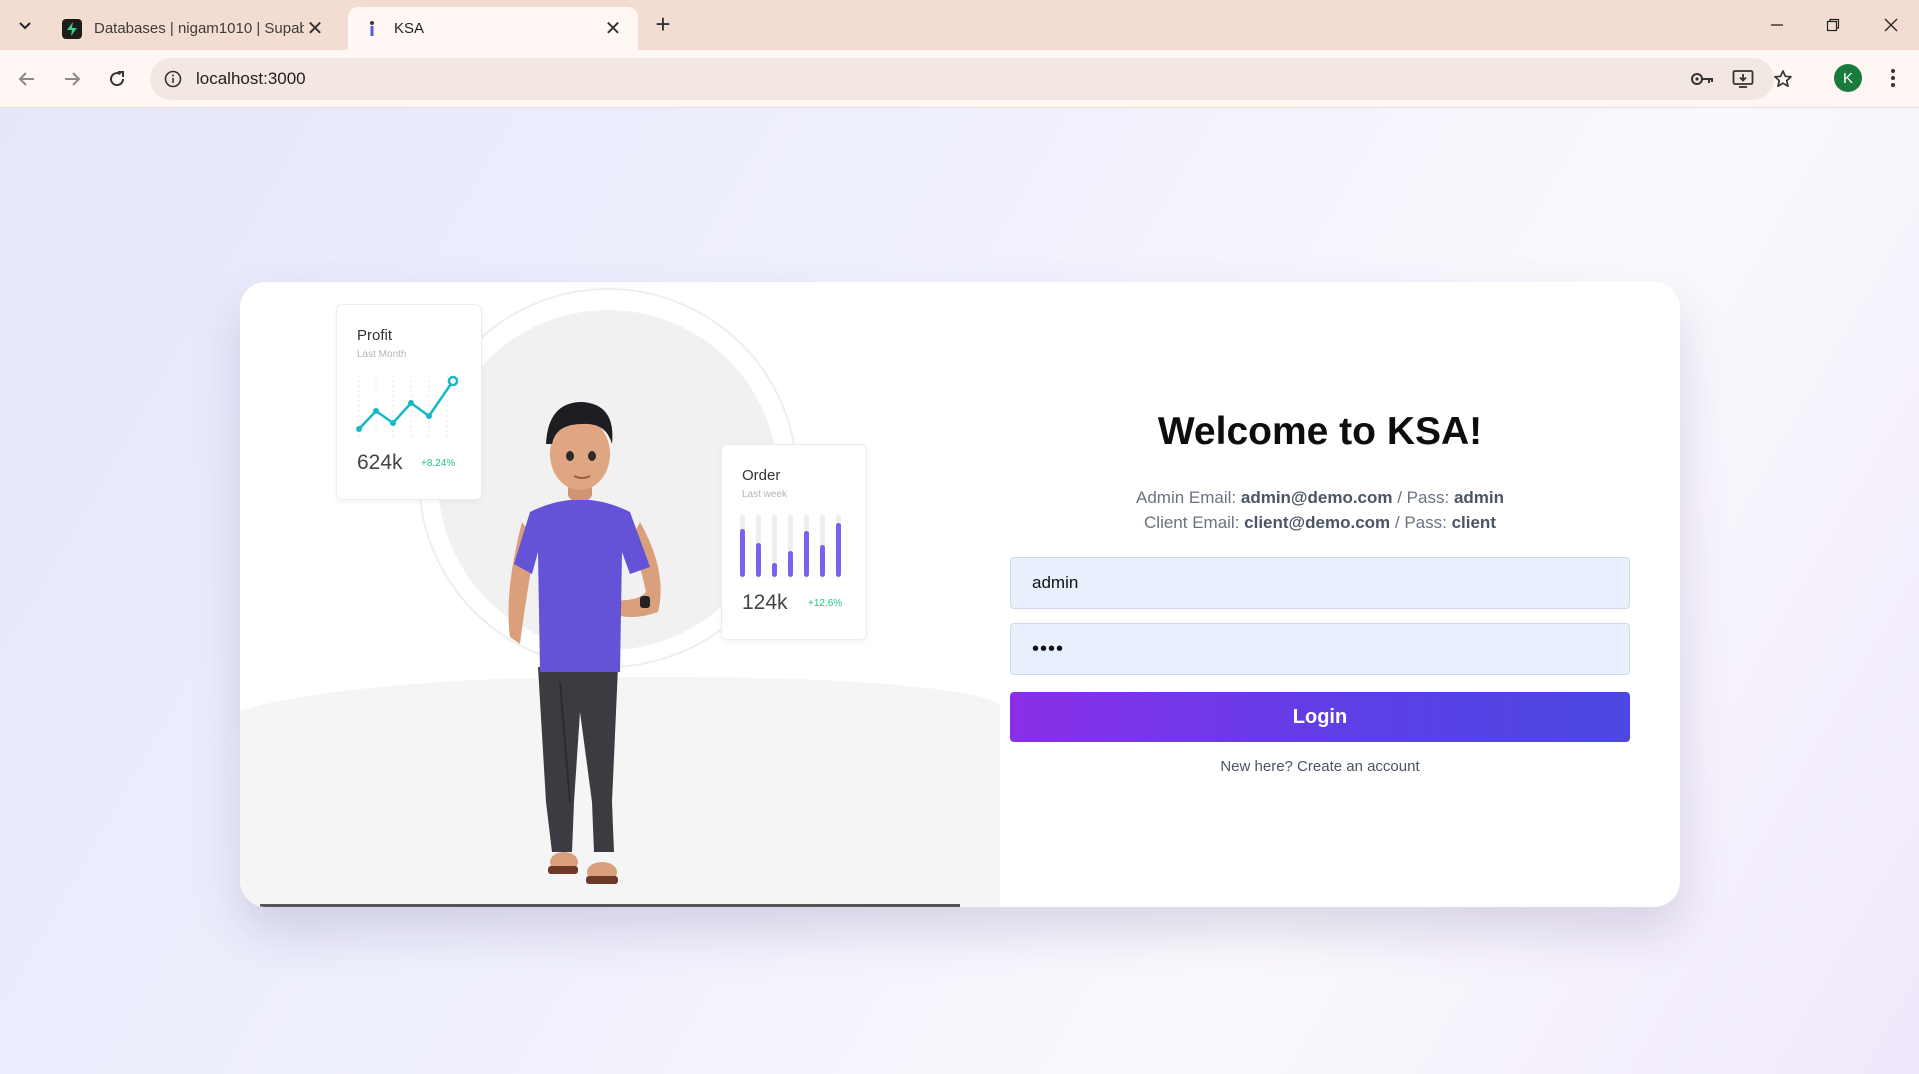 The height and width of the screenshot is (1074, 1919). What do you see at coordinates (1703, 79) in the screenshot?
I see `password-key-icon` at bounding box center [1703, 79].